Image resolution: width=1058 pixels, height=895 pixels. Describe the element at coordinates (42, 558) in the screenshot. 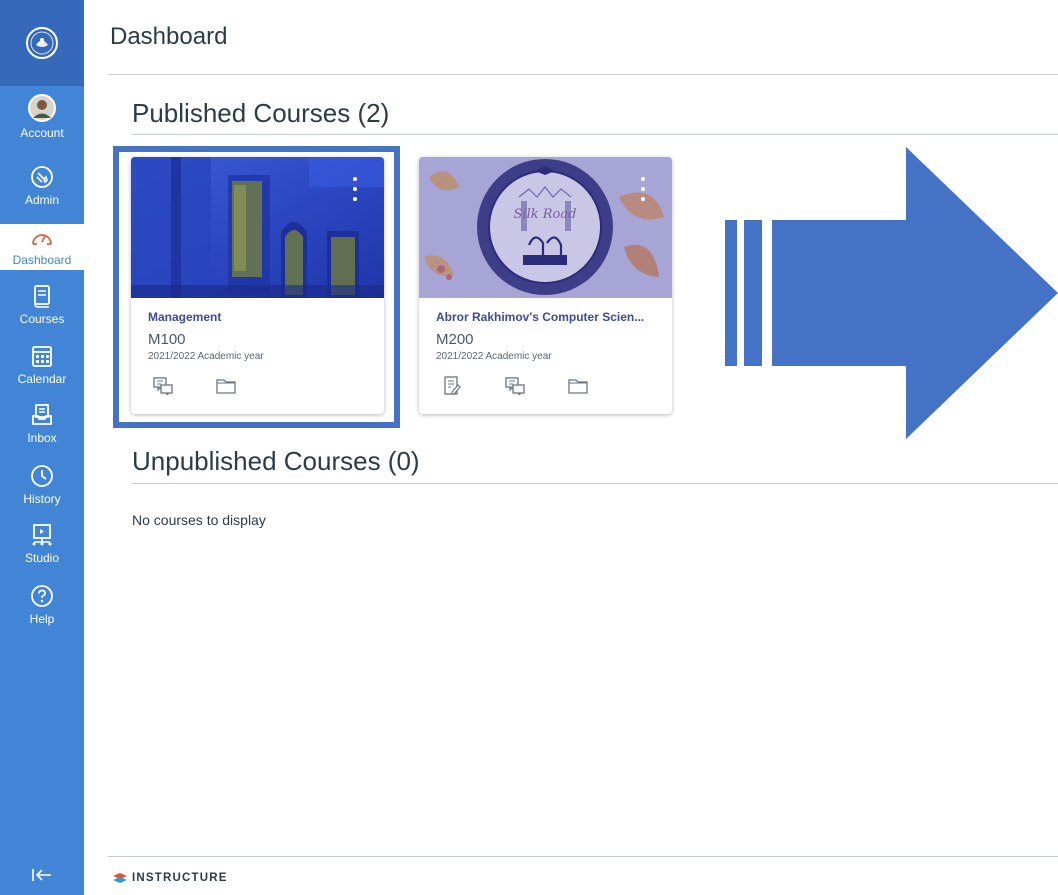

I see `nav-item-label: Studio` at that location.